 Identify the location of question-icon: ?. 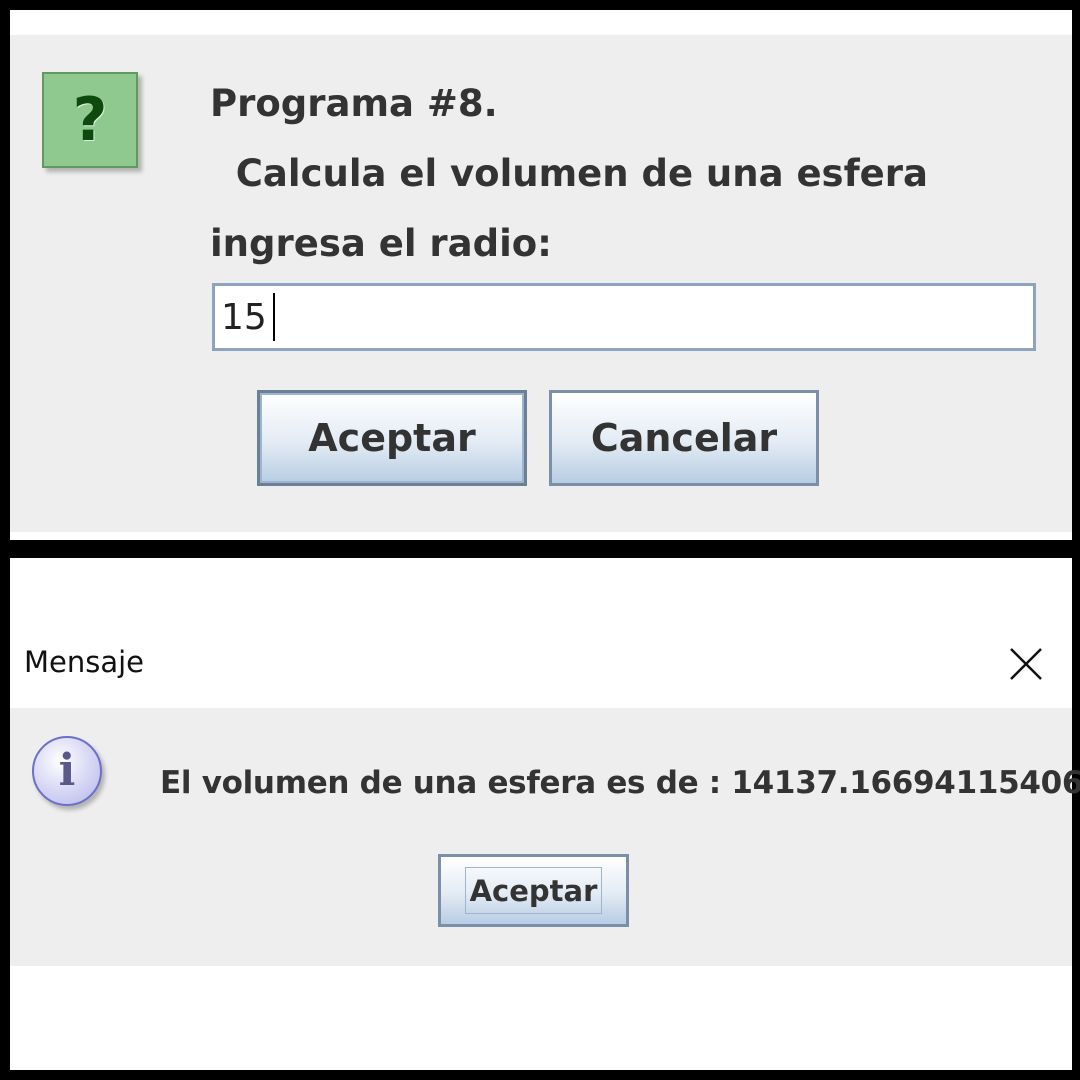
(90, 120).